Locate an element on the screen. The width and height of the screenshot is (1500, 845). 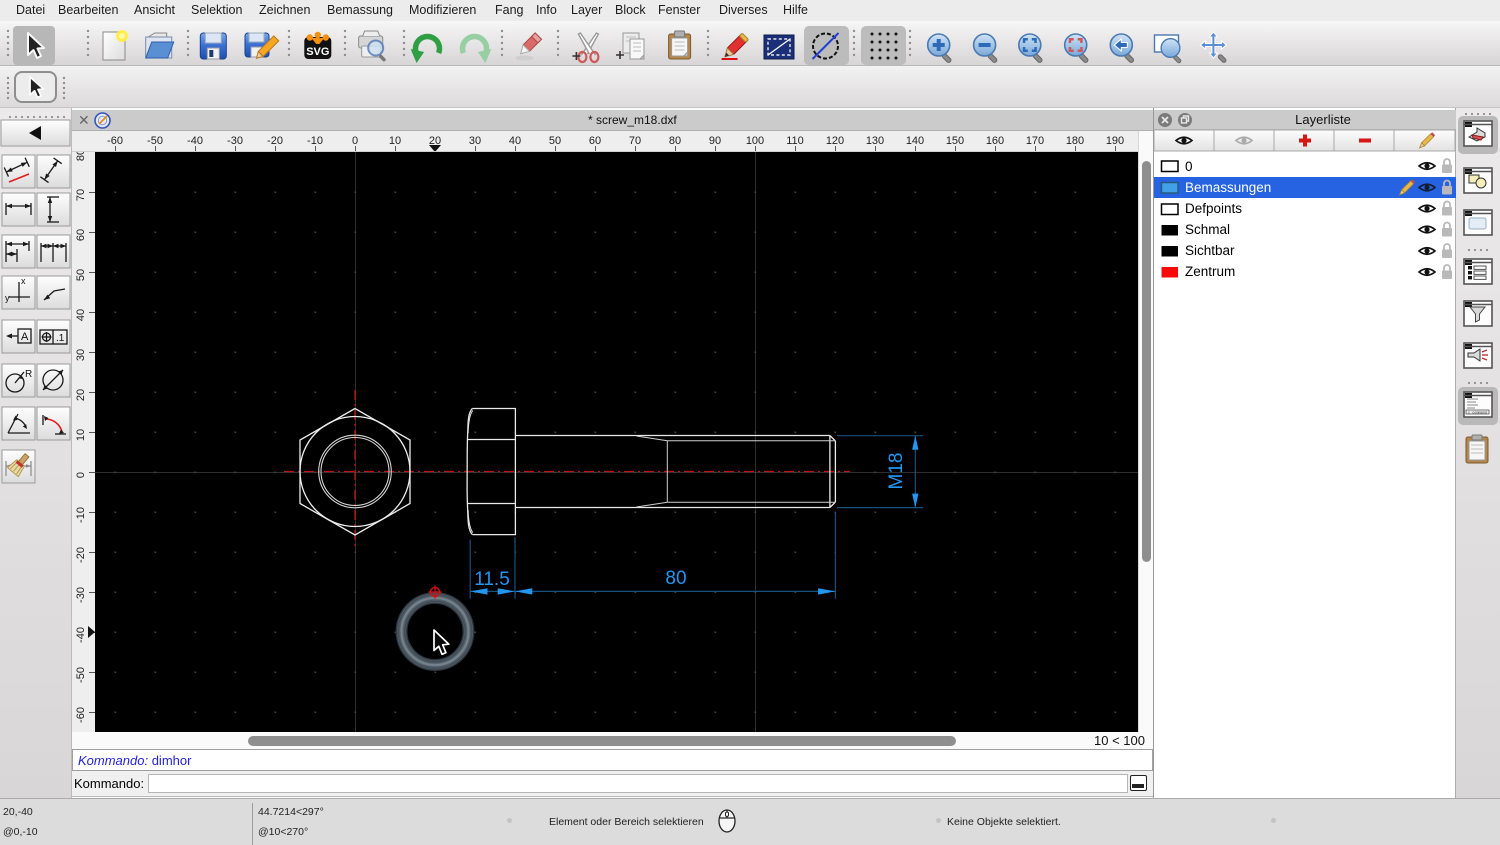
svg-text: 110 is located at coordinates (795, 141).